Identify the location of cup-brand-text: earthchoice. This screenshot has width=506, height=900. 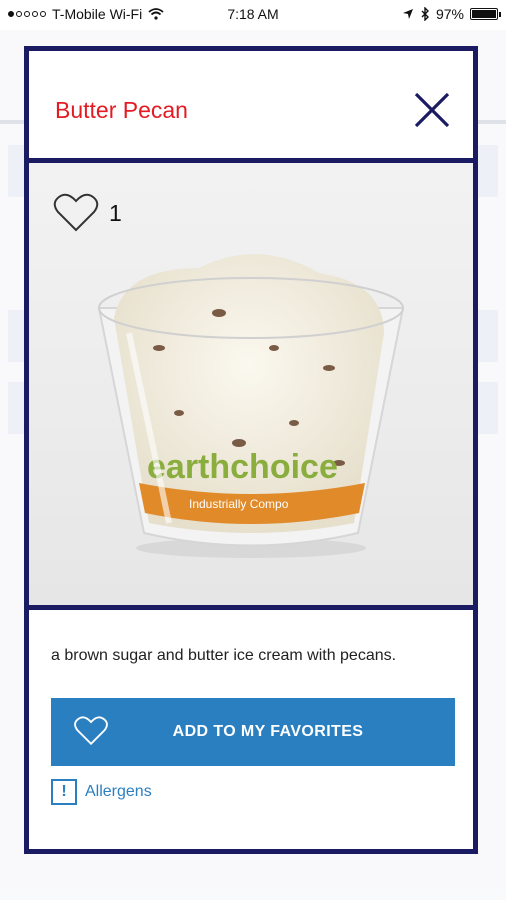
(242, 467).